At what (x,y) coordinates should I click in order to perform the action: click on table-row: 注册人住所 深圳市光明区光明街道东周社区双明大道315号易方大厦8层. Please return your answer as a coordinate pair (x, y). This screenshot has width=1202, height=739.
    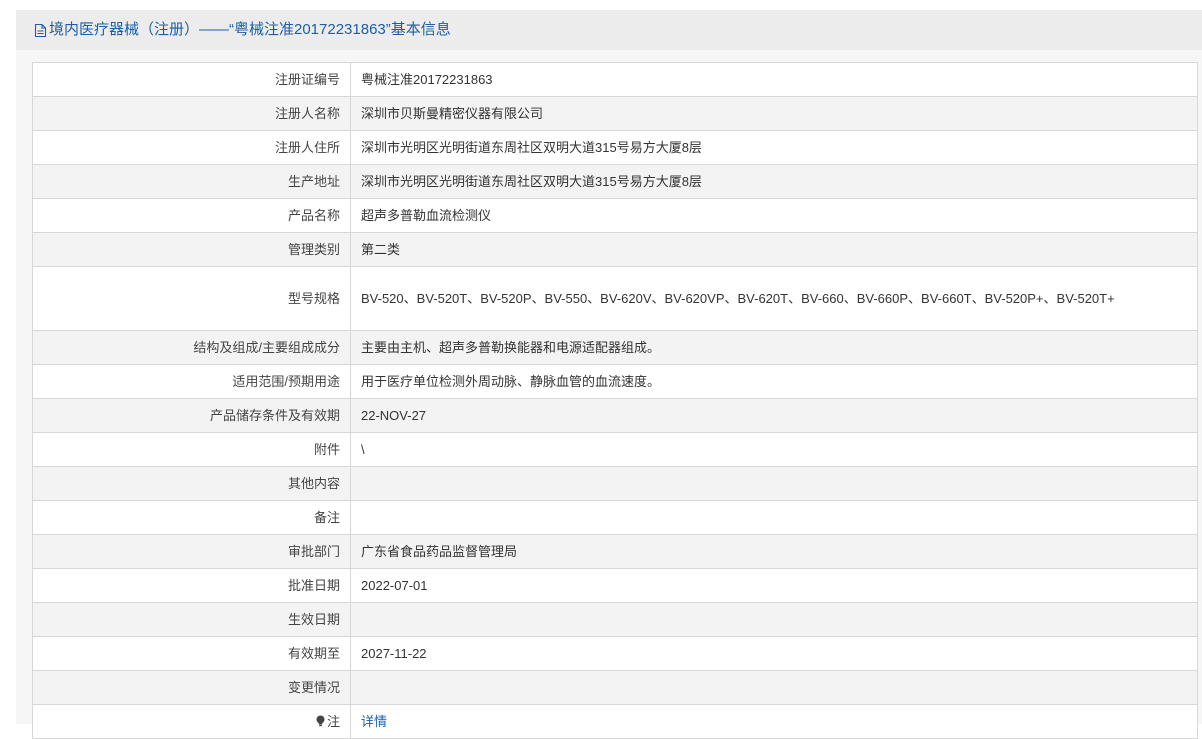
    Looking at the image, I should click on (615, 147).